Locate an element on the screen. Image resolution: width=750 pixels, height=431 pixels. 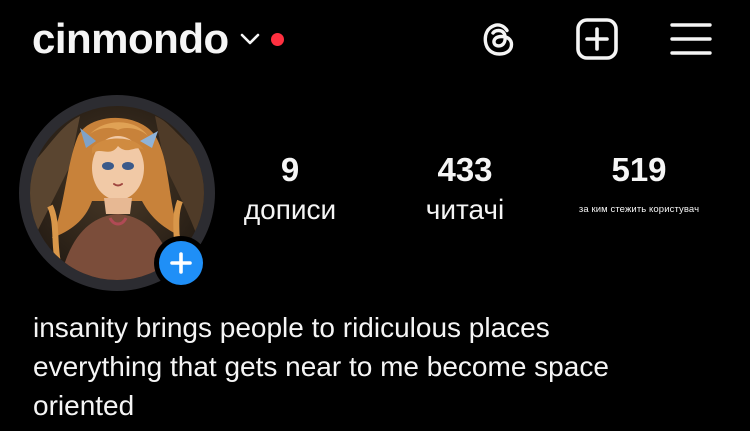
menu-icon is located at coordinates (691, 39).